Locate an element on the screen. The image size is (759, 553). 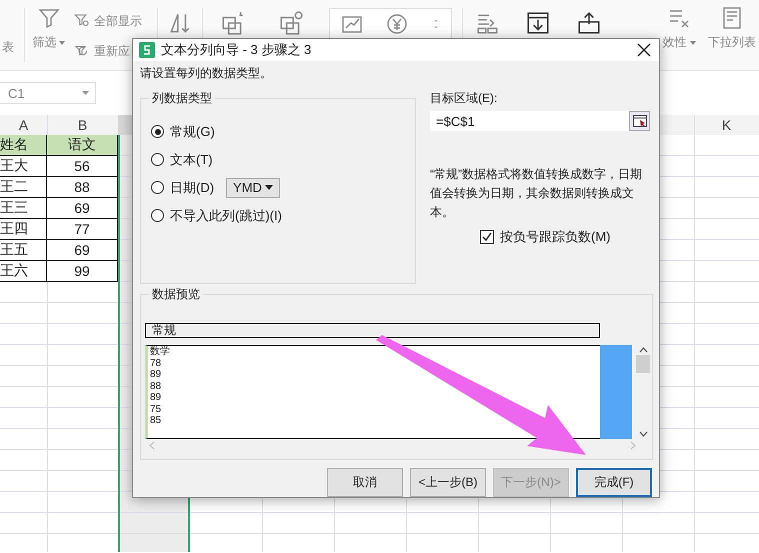
name-box: C1 is located at coordinates (48, 93).